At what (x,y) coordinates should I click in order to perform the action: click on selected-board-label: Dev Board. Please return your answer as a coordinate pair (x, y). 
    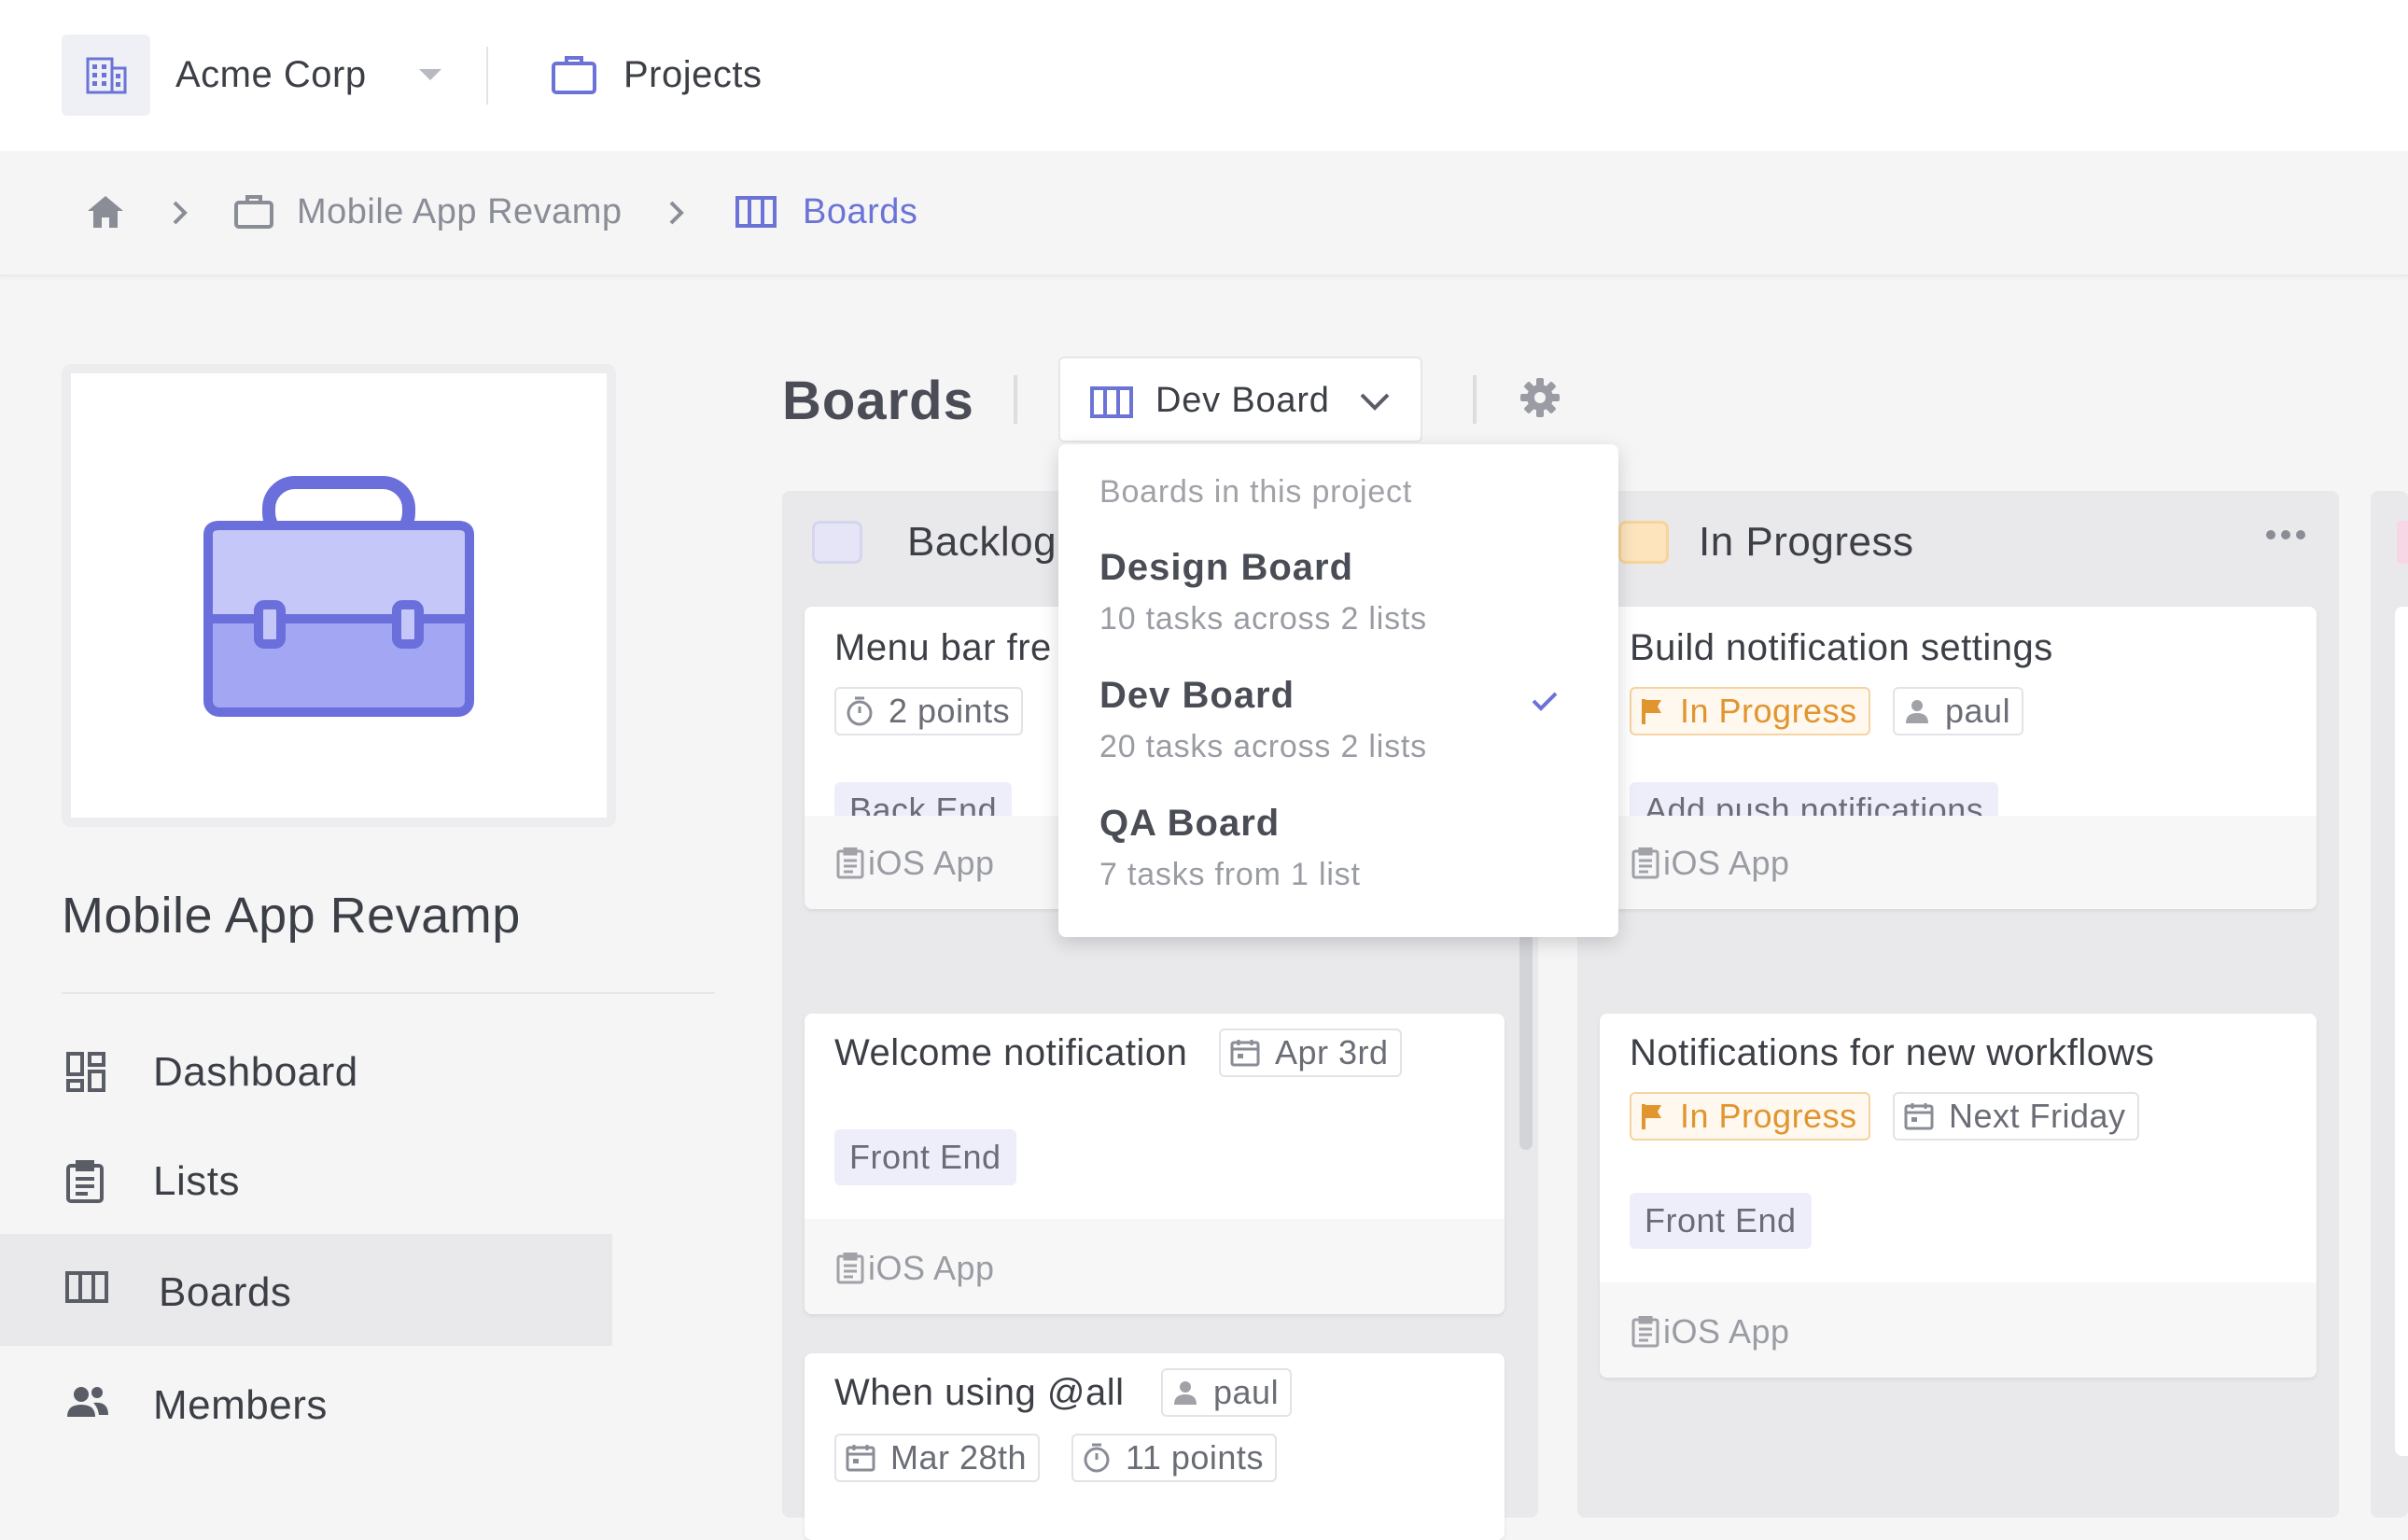
    Looking at the image, I should click on (1242, 400).